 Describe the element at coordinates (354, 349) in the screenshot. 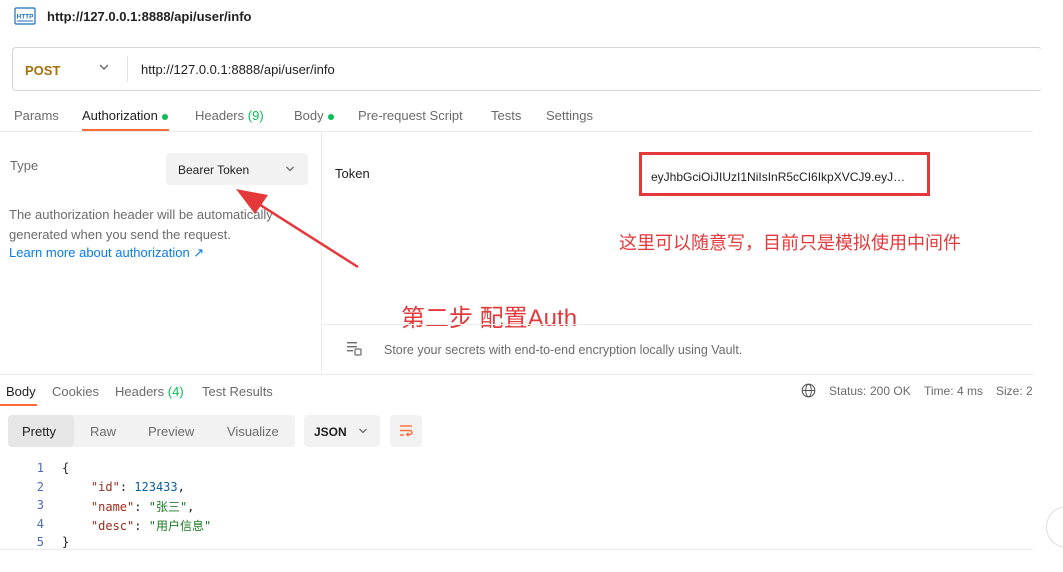

I see `vault-icon` at that location.